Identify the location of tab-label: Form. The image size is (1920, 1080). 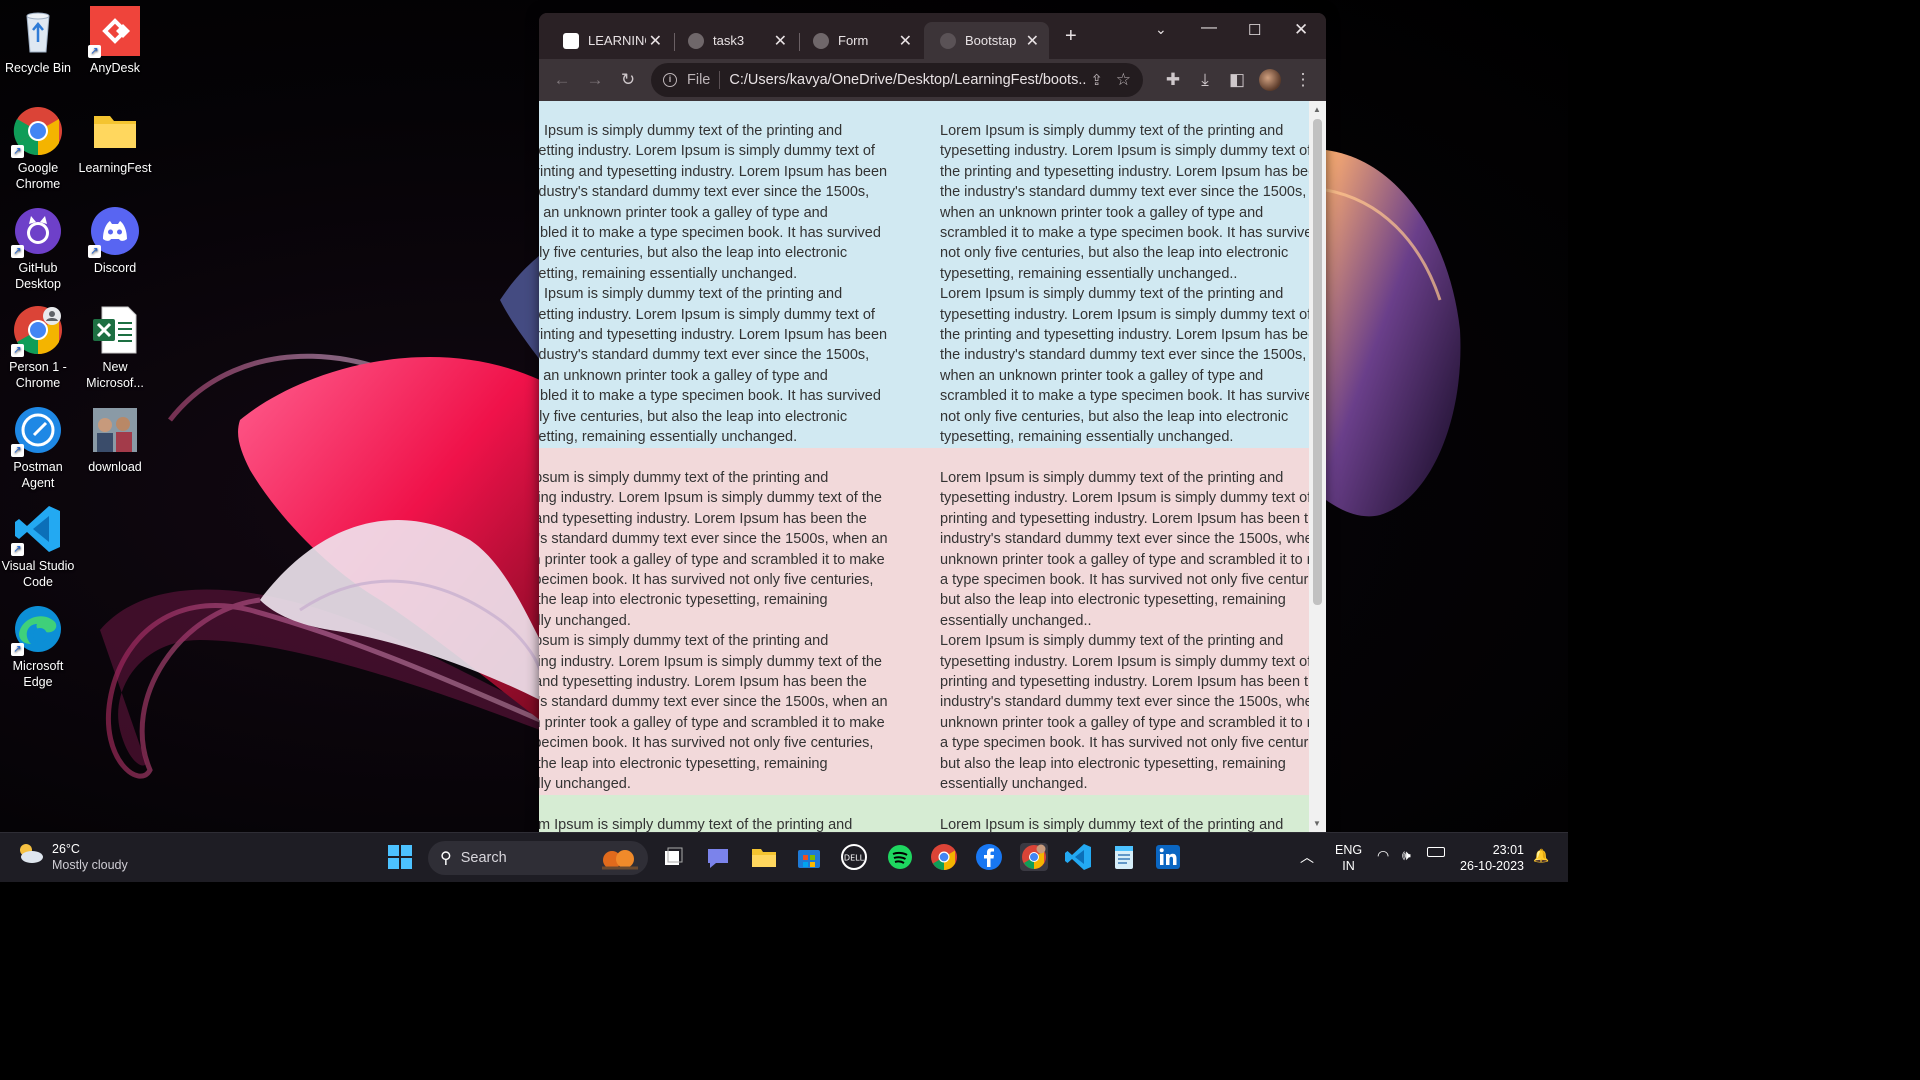
(853, 40).